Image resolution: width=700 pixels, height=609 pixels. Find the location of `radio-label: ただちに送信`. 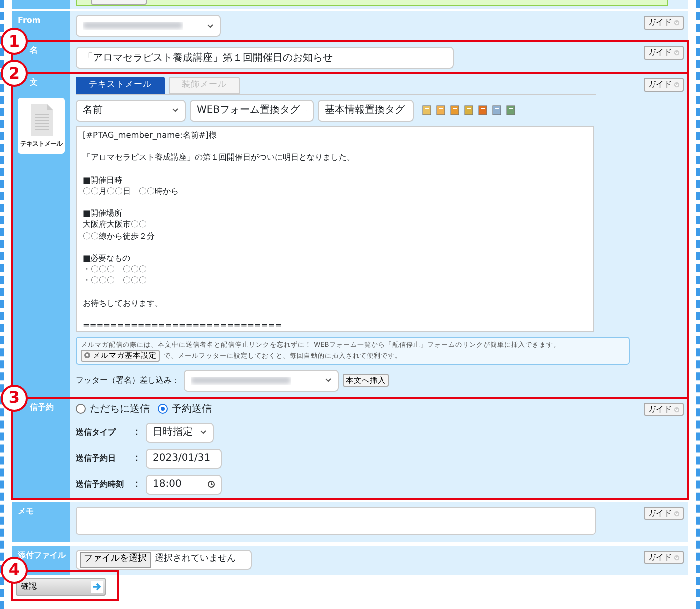

radio-label: ただちに送信 is located at coordinates (120, 409).